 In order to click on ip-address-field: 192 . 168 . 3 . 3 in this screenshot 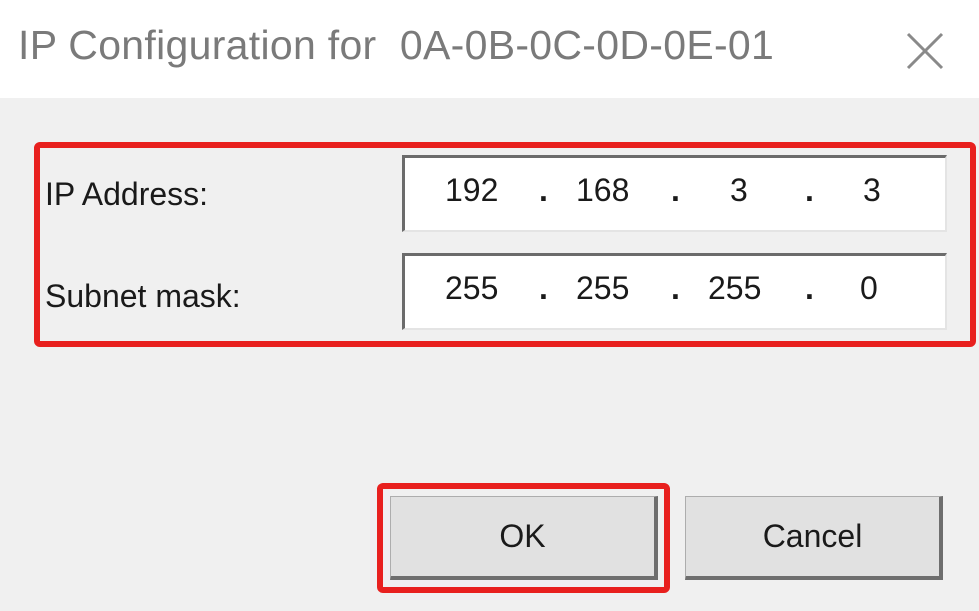, I will do `click(674, 193)`.